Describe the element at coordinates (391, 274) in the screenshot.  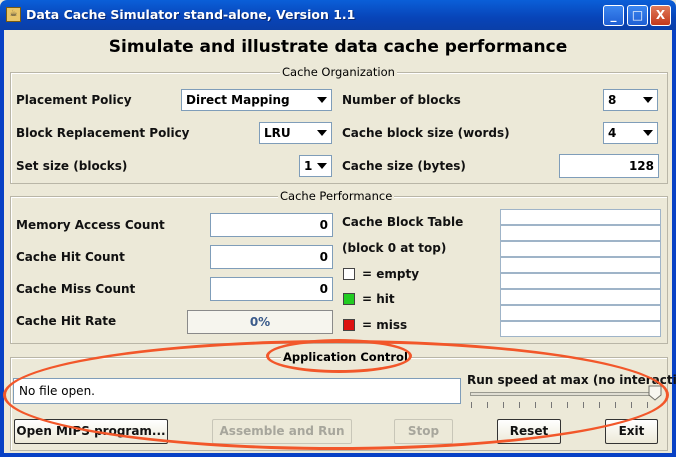
I see `legend-empty-label: = empty` at that location.